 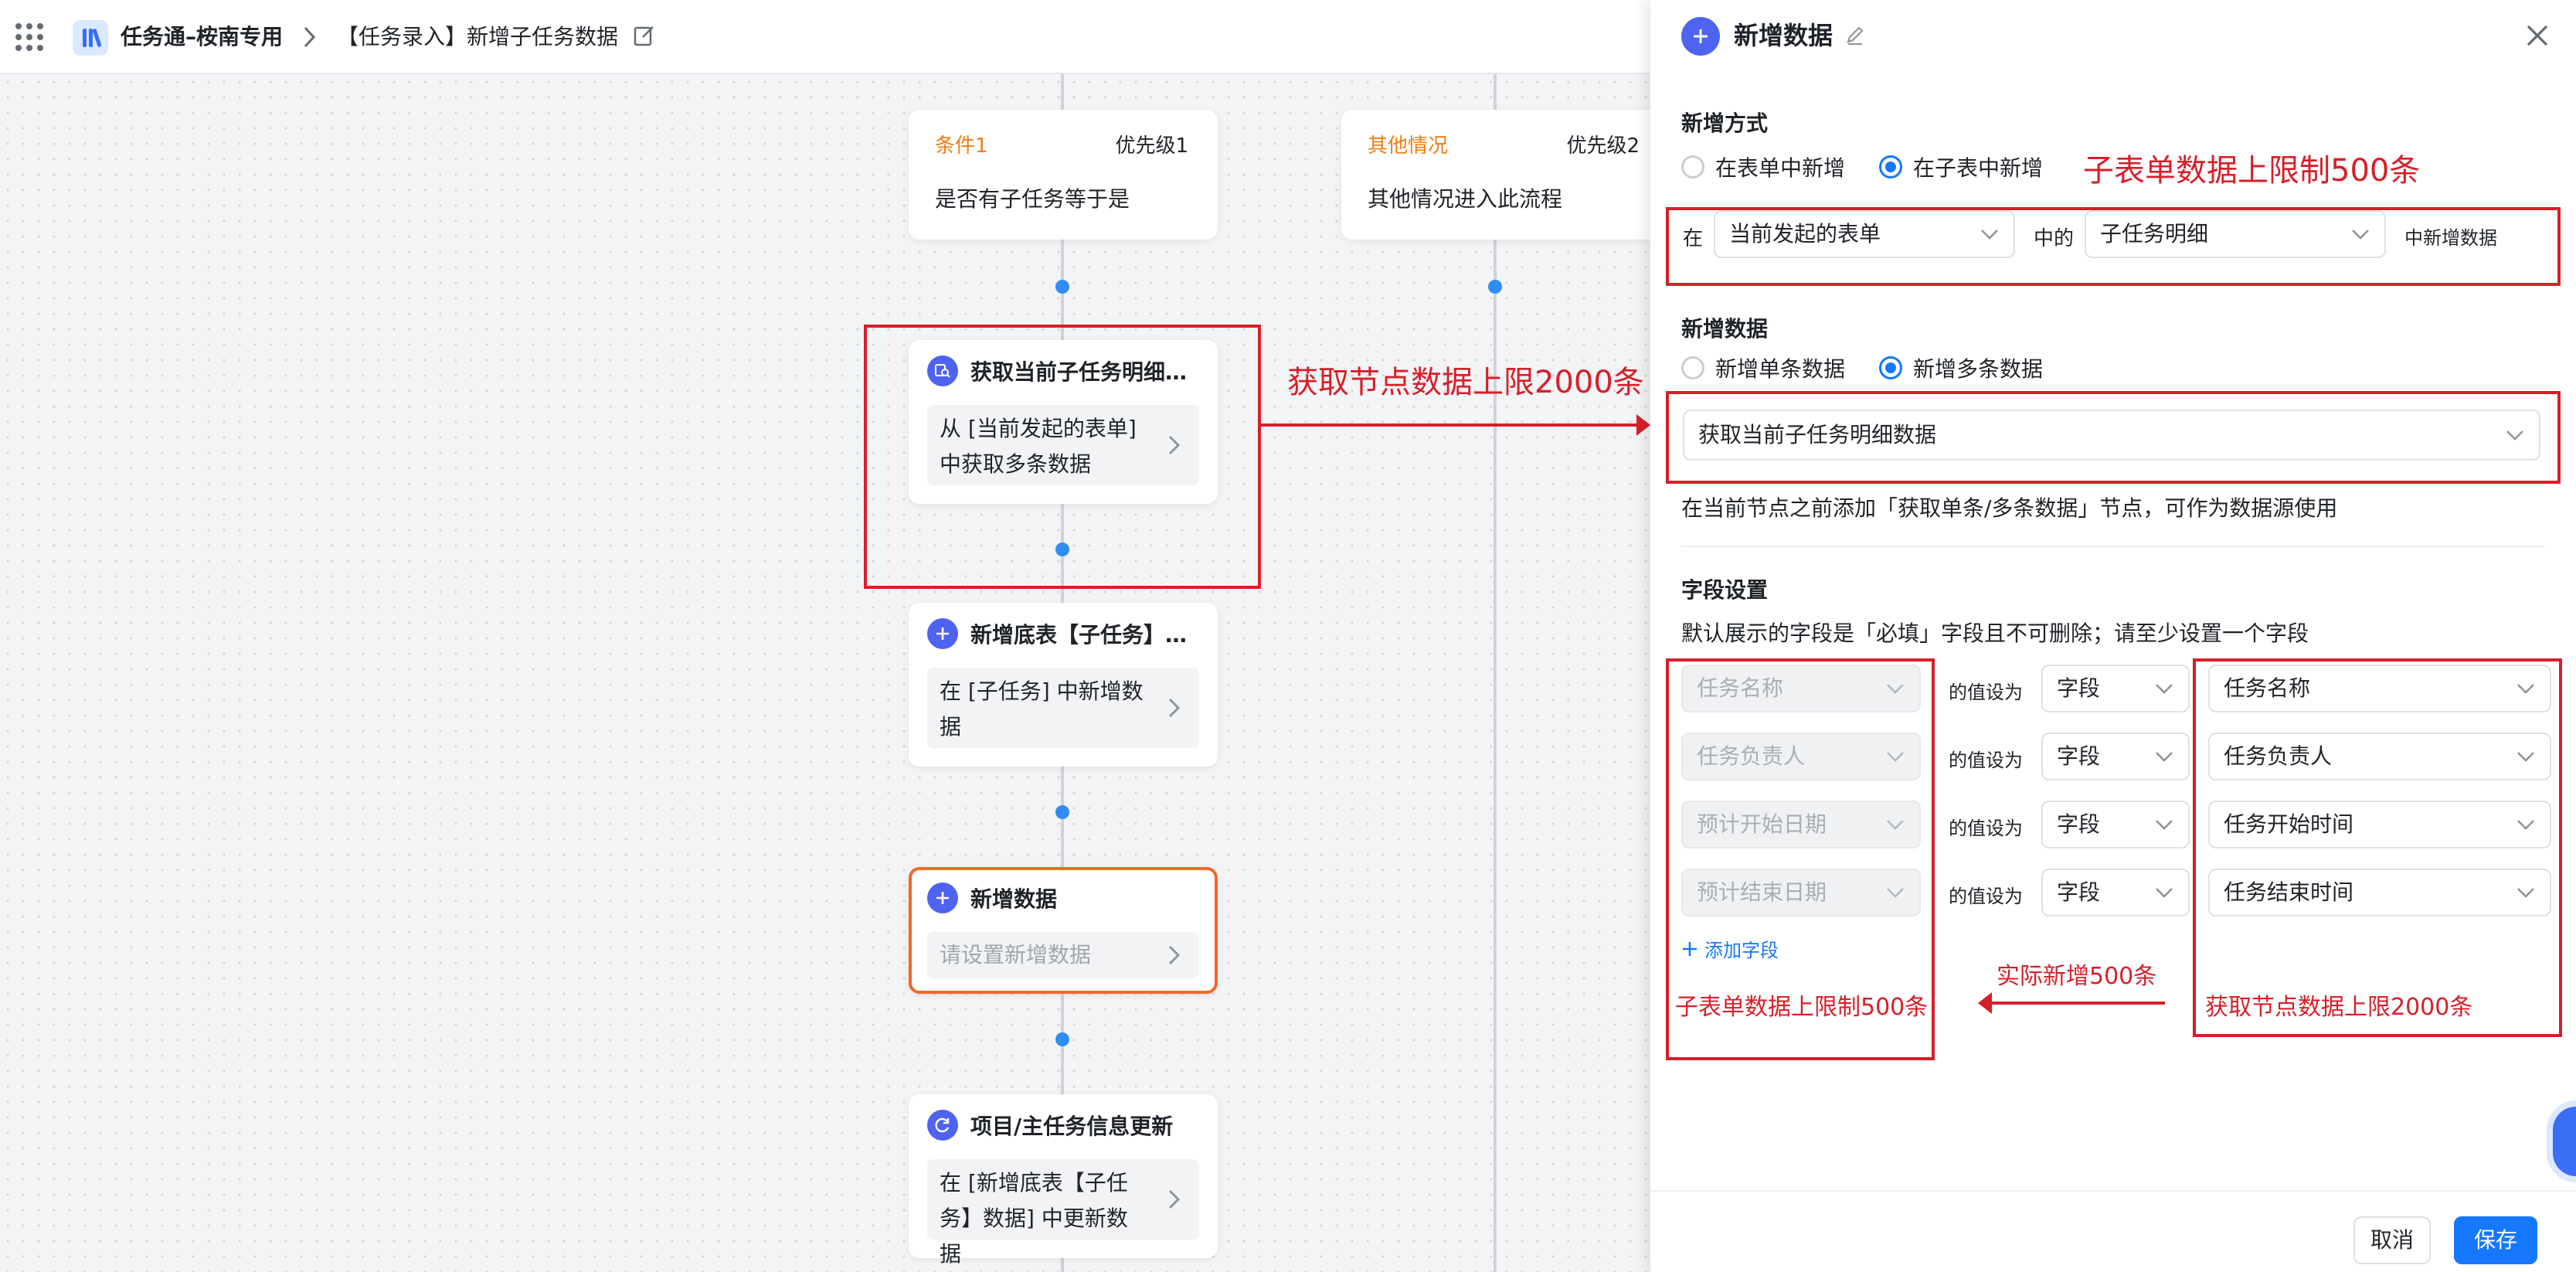 I want to click on radio-label: 新增多条数据, so click(x=1978, y=369).